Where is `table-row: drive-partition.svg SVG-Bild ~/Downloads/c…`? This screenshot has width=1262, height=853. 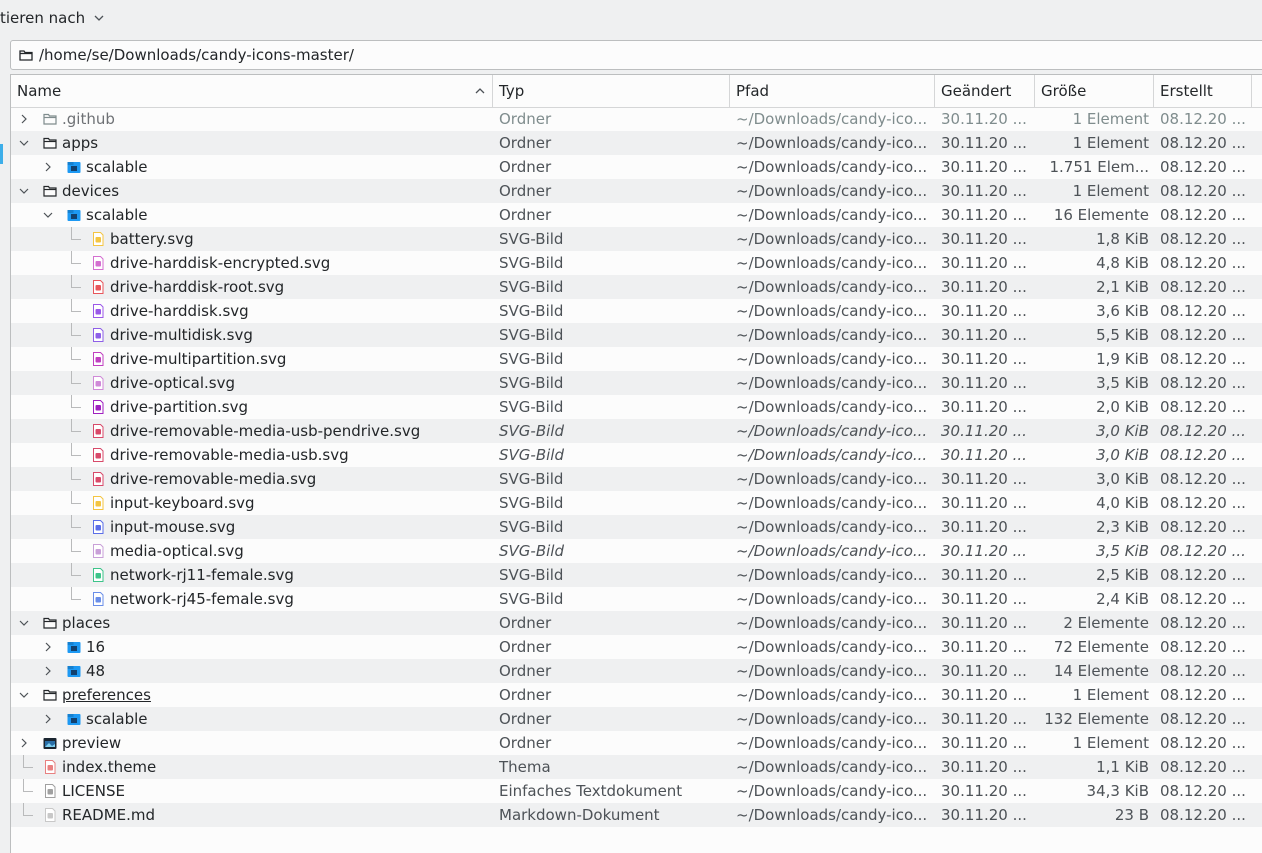
table-row: drive-partition.svg SVG-Bild ~/Downloads/c… is located at coordinates (636, 407).